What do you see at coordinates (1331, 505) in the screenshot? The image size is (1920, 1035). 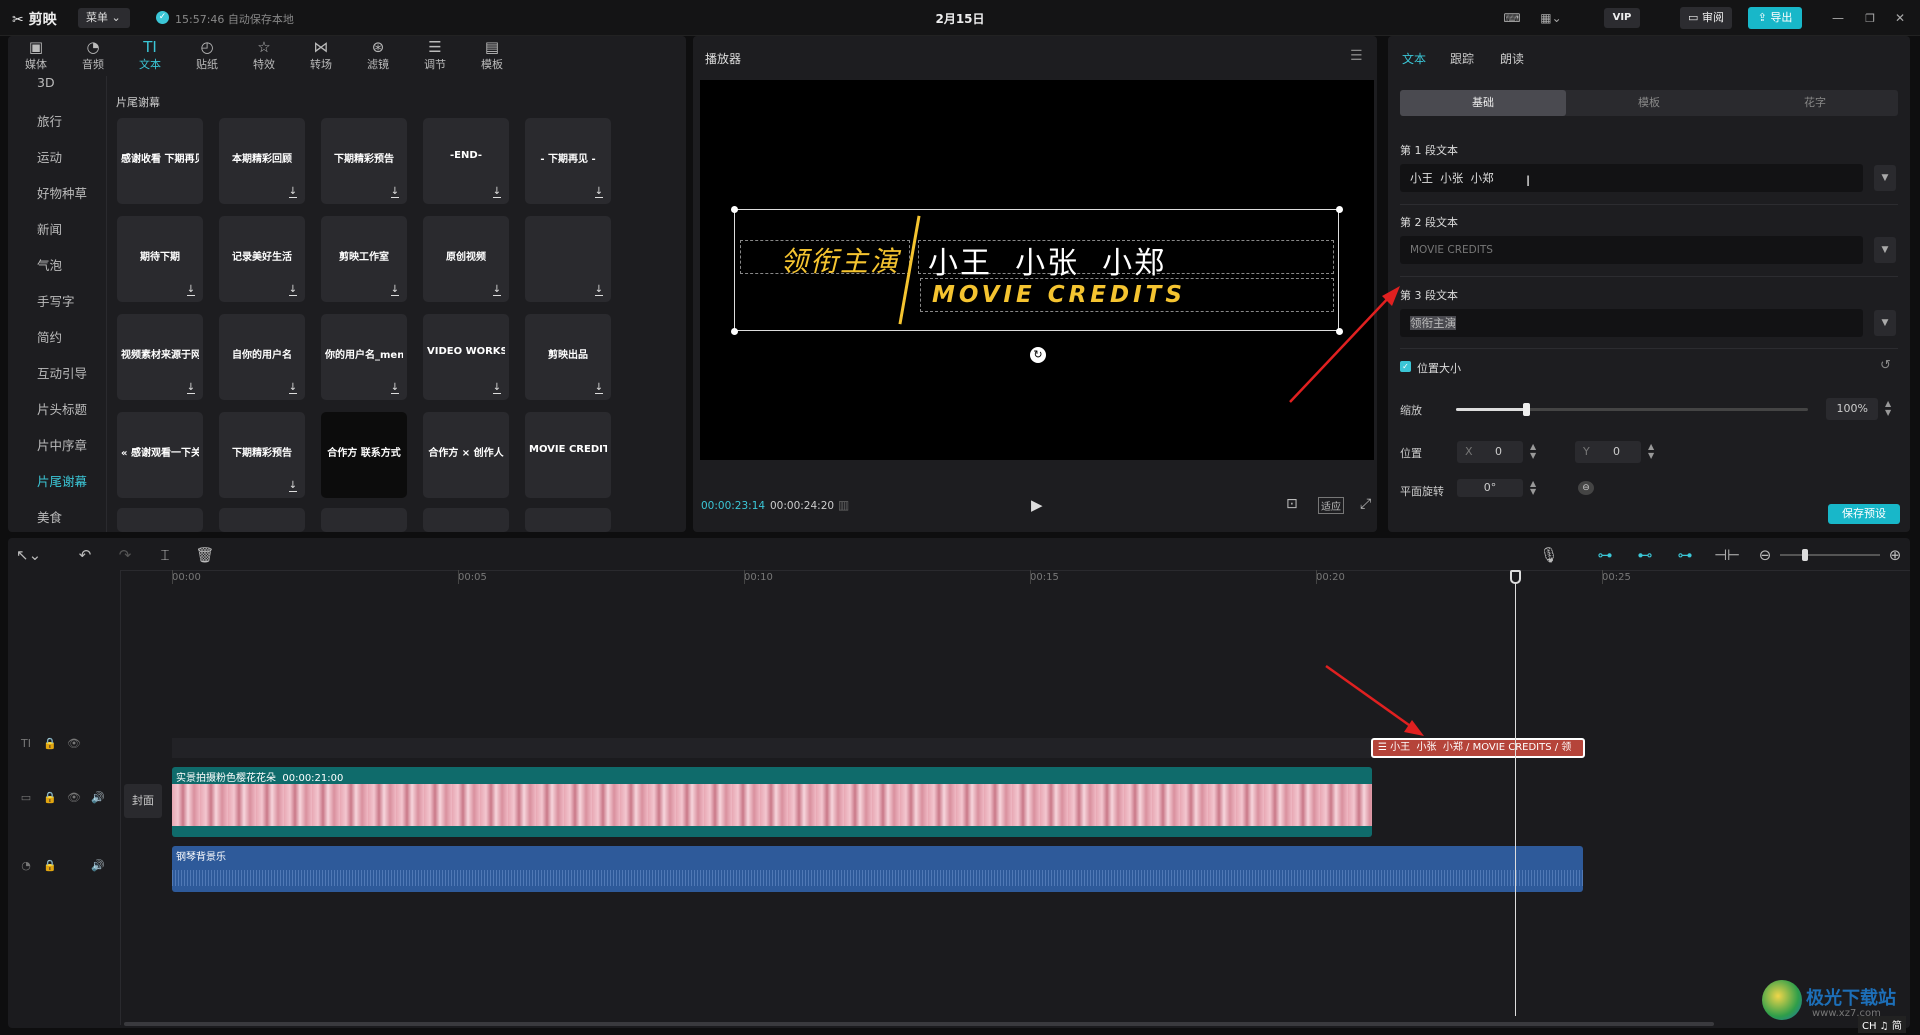 I see `ratio-button: 适应` at bounding box center [1331, 505].